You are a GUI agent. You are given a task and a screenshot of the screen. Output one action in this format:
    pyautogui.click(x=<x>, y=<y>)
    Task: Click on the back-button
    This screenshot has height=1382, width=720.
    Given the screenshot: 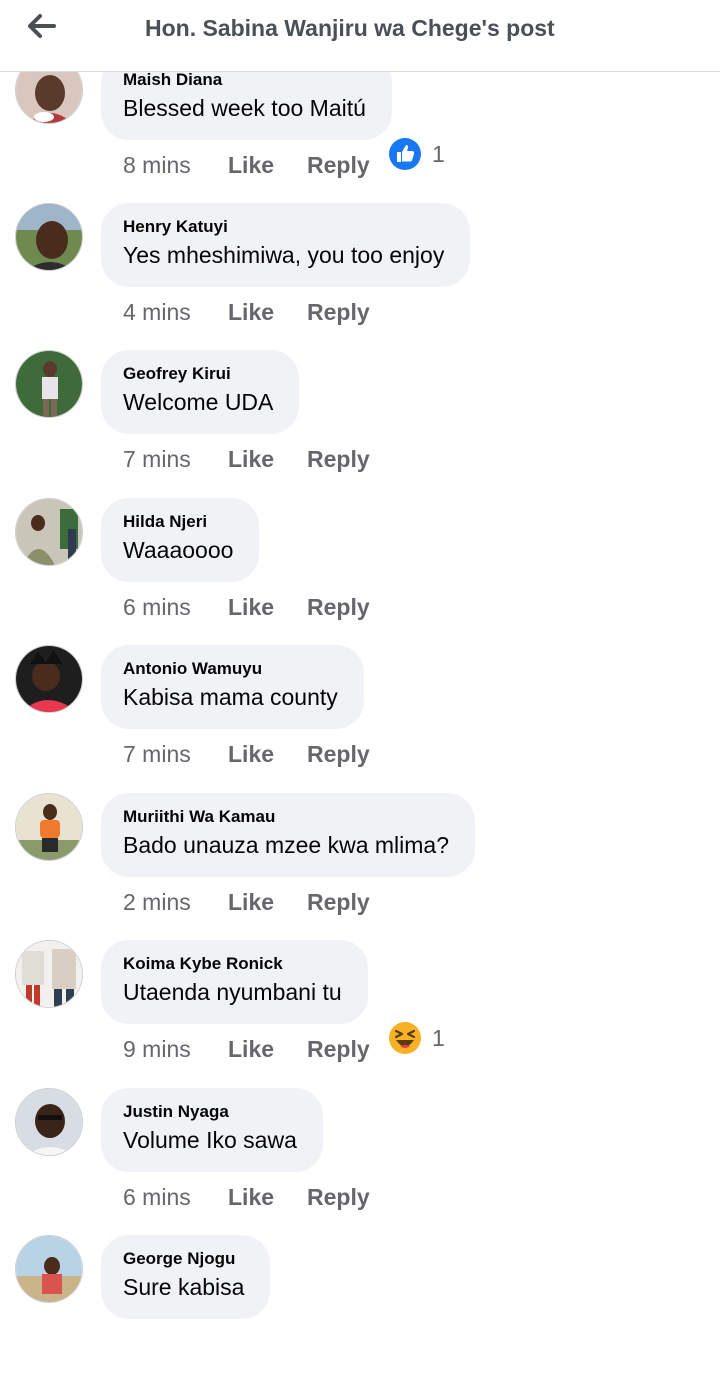 What is the action you would take?
    pyautogui.click(x=42, y=26)
    